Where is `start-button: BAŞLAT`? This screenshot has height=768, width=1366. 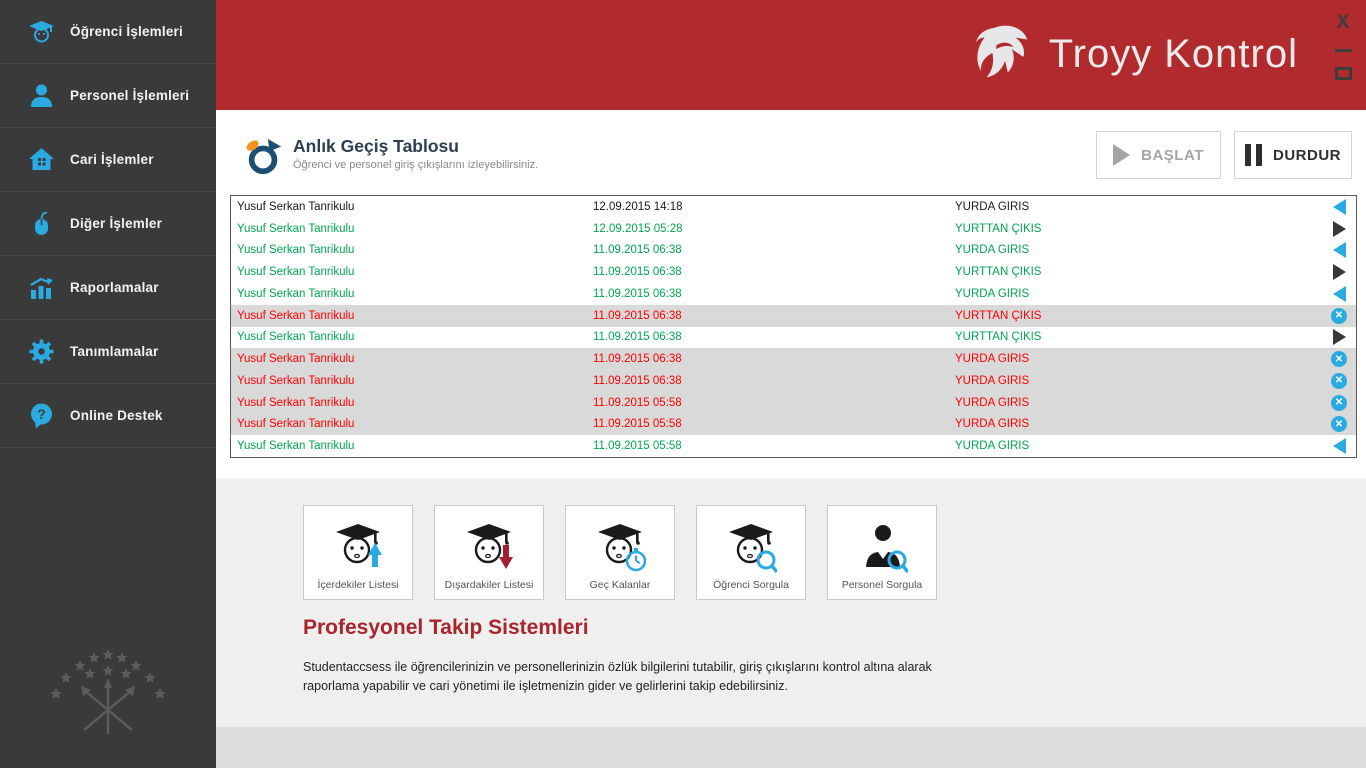 start-button: BAŞLAT is located at coordinates (1158, 155).